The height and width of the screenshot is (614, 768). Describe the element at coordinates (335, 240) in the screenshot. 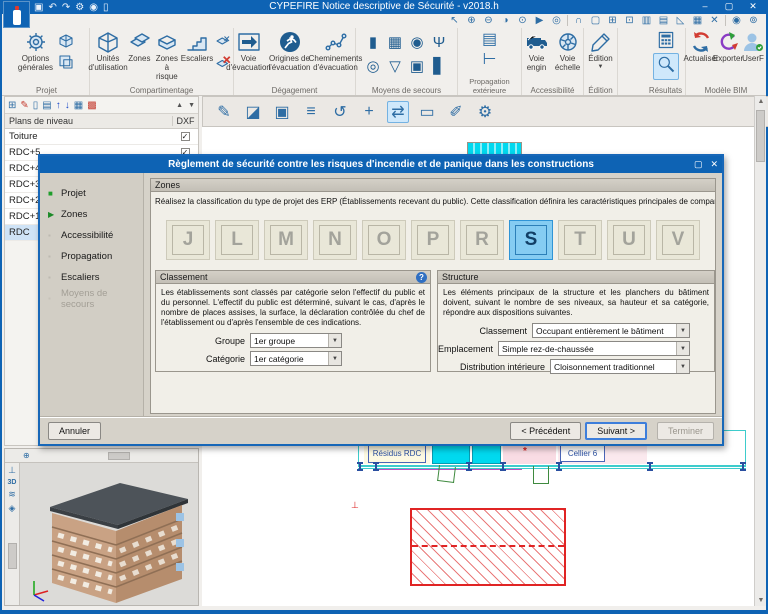

I see `tile-N: N` at that location.